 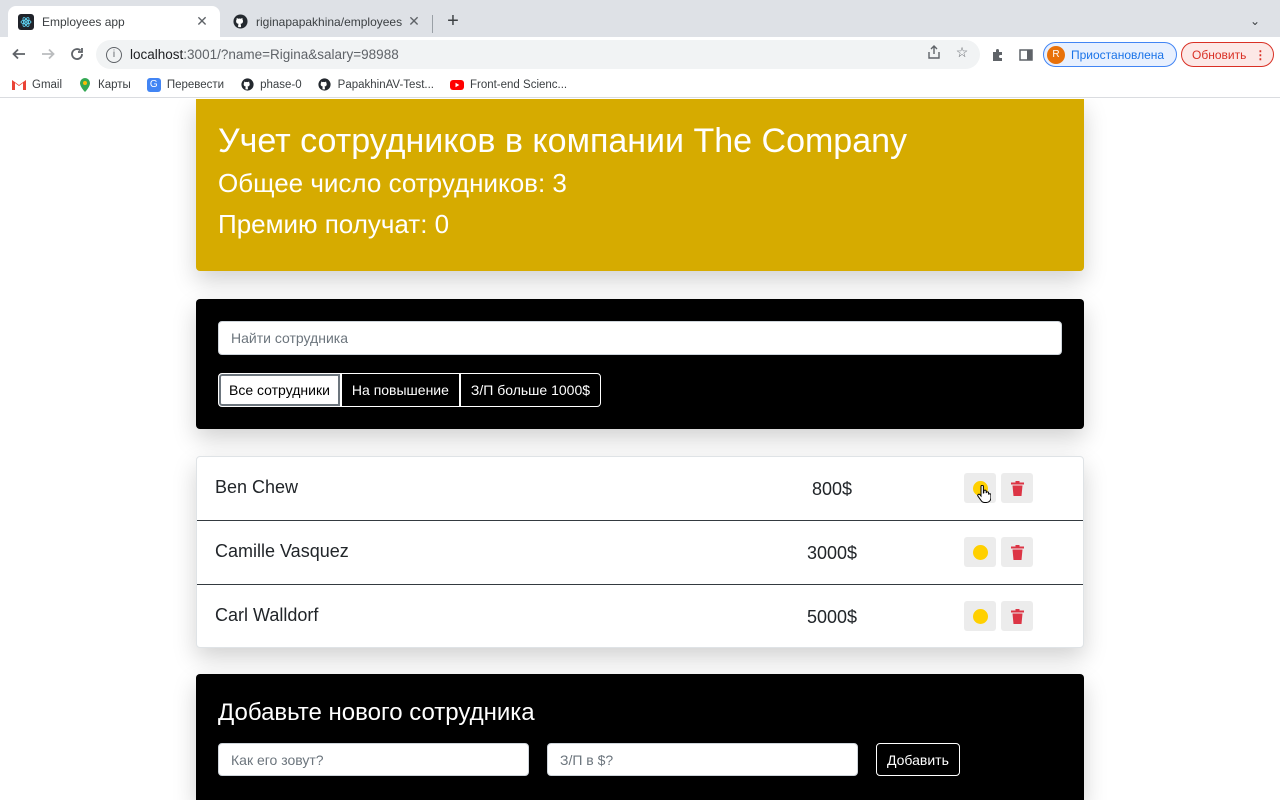 I want to click on list-item: Camille Vasquez 3000$, so click(x=640, y=553).